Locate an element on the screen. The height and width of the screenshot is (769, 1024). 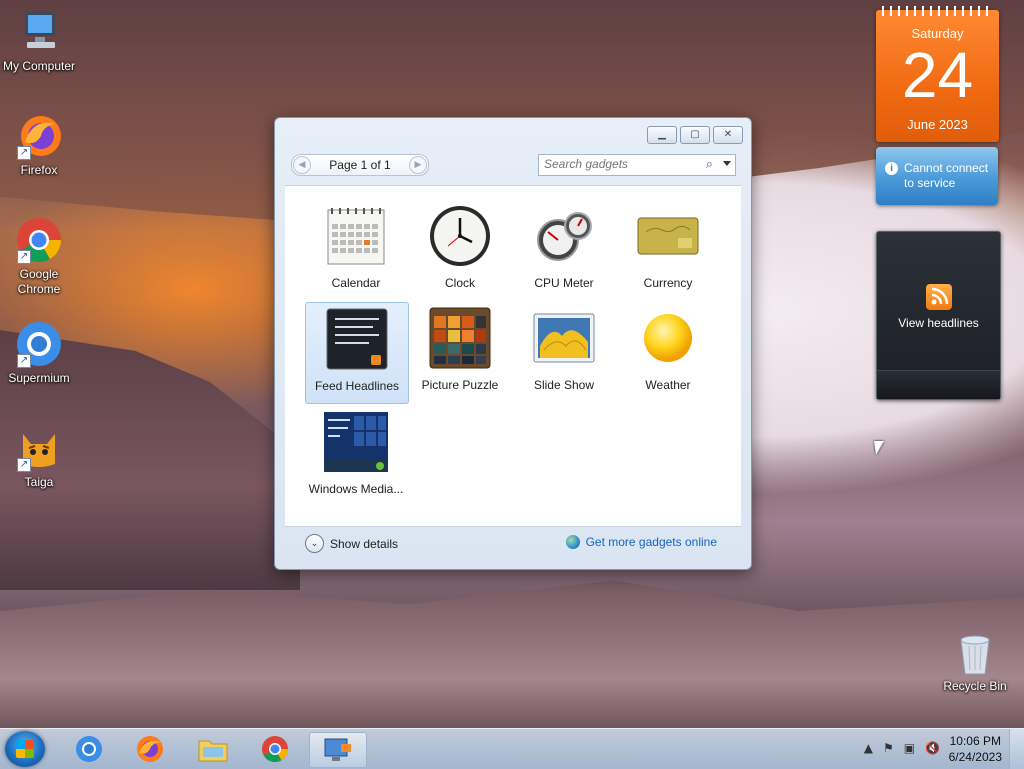
footer-divider is located at coordinates (513, 526).